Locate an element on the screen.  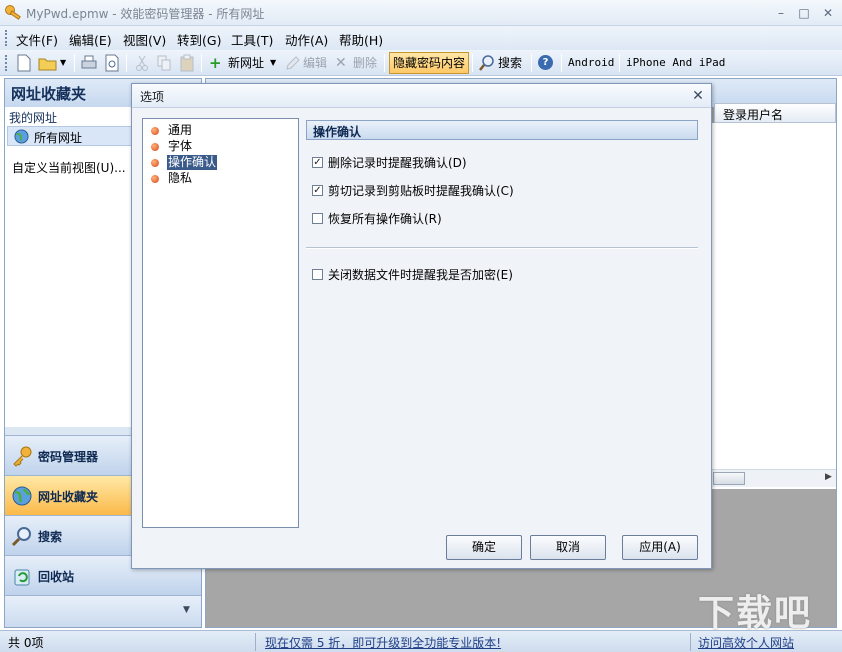
menu-edit: 编辑(E) is located at coordinates (90, 39).